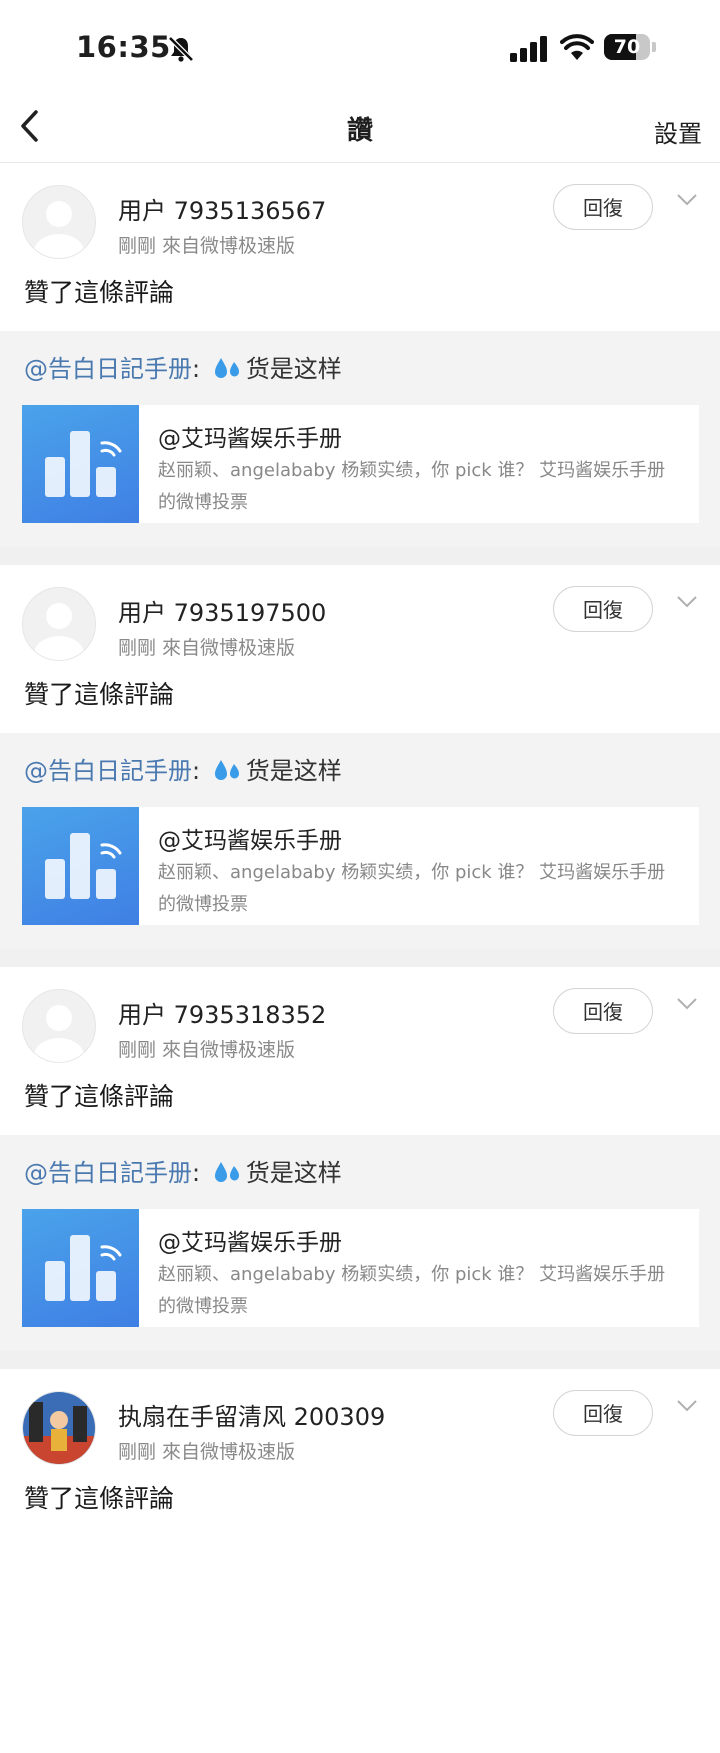 This screenshot has height=1753, width=720. Describe the element at coordinates (627, 47) in the screenshot. I see `battery-percentage: 70` at that location.